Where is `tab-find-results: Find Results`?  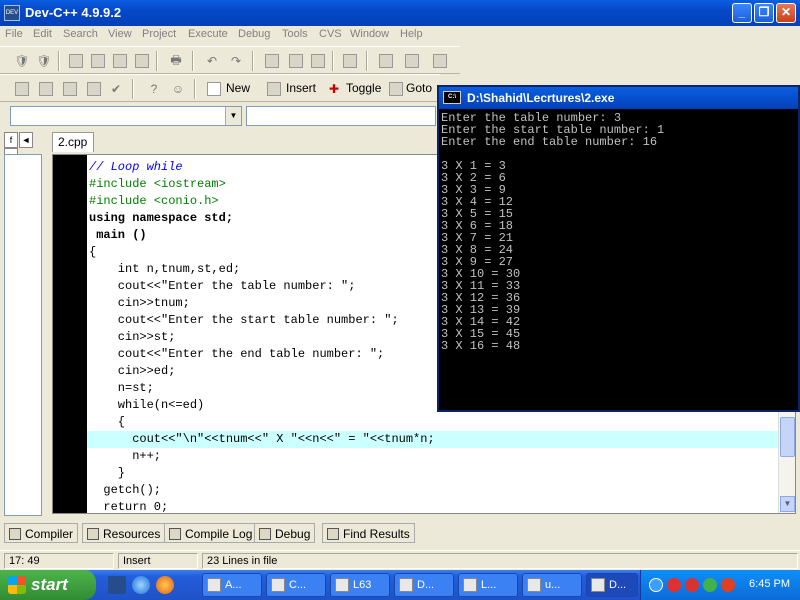
tab-find-results: Find Results is located at coordinates (368, 533).